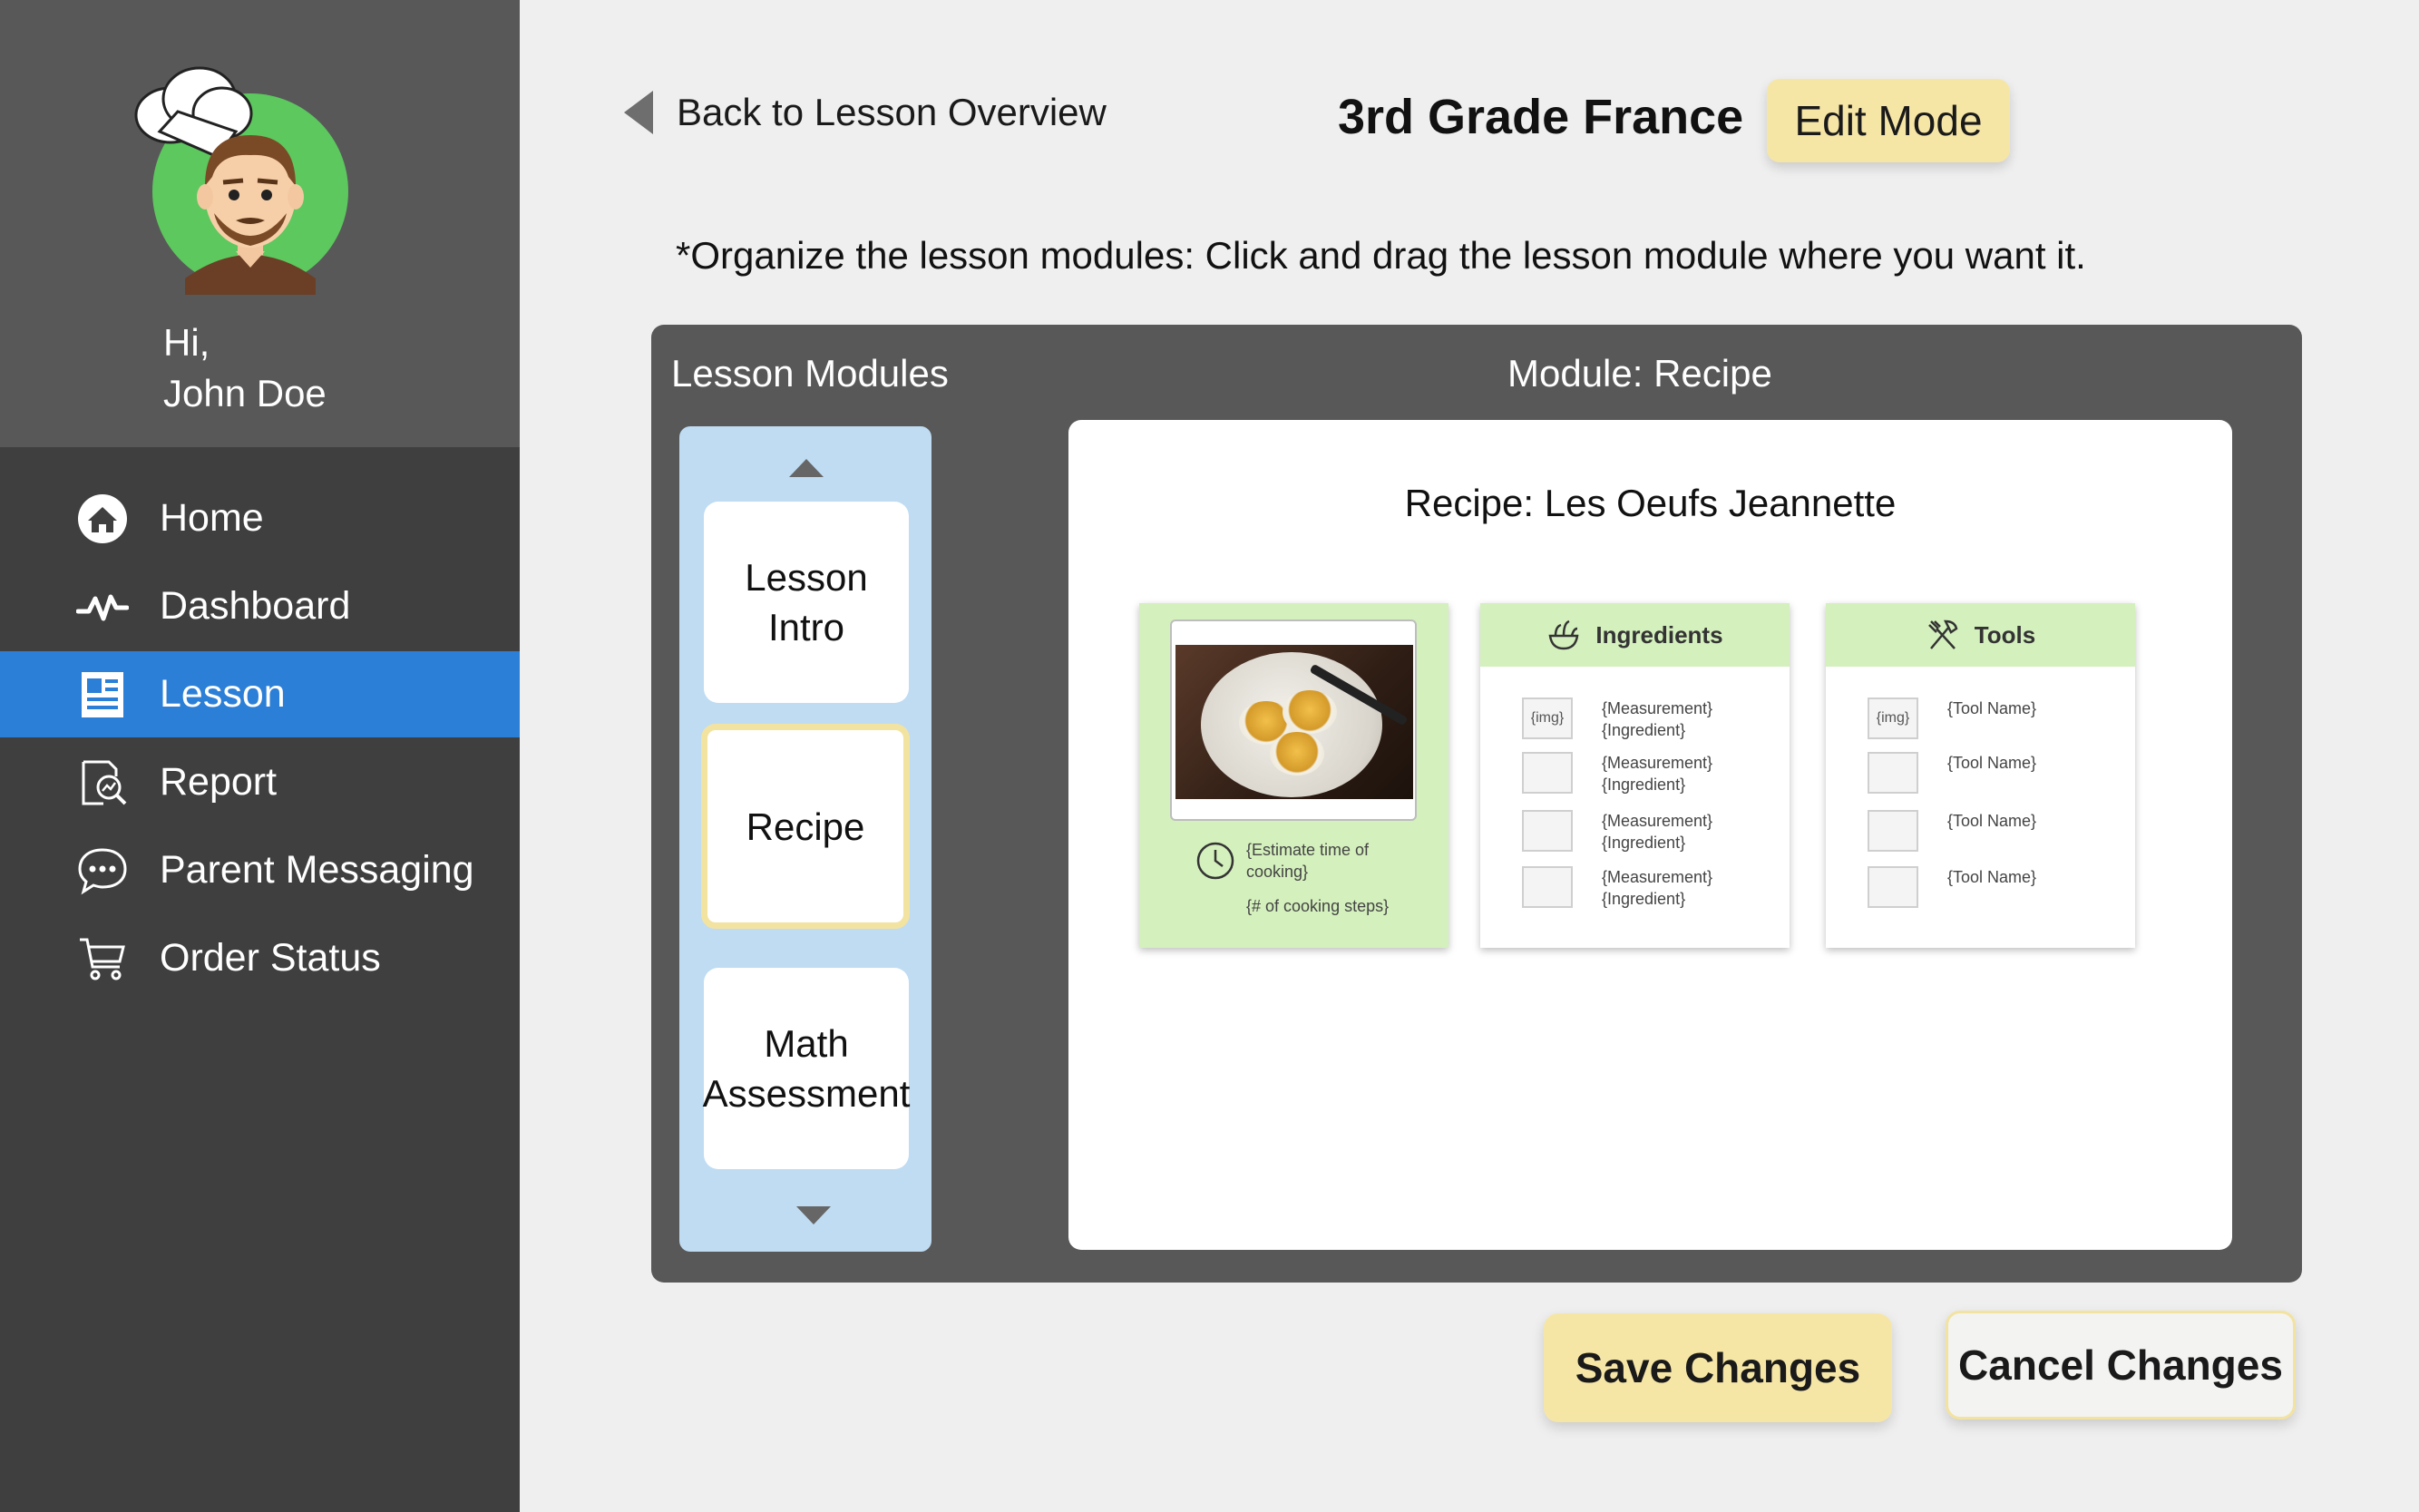 The image size is (2419, 1512). Describe the element at coordinates (103, 606) in the screenshot. I see `pulse-icon` at that location.